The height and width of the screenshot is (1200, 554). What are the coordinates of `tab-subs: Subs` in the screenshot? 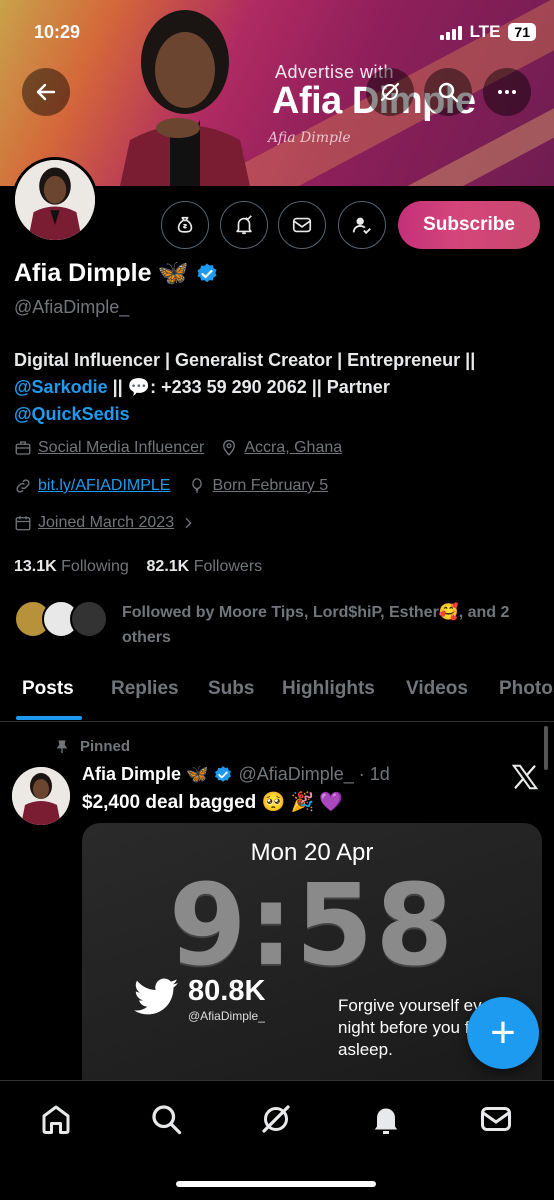 It's located at (231, 689).